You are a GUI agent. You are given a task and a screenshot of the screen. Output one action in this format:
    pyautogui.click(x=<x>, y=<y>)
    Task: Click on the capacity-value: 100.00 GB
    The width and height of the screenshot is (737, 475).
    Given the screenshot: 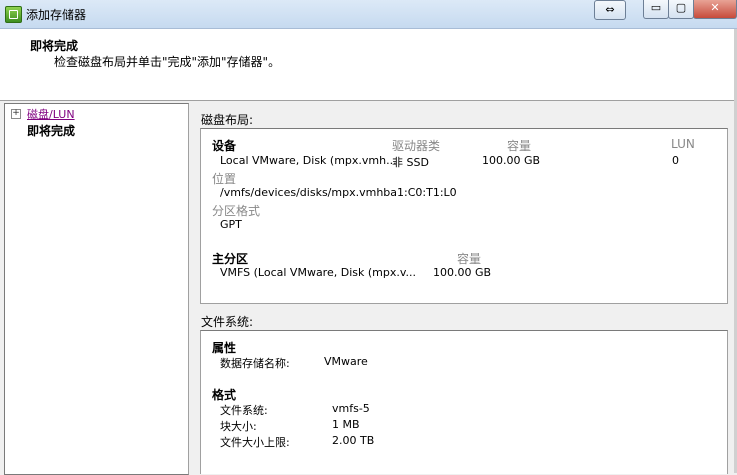 What is the action you would take?
    pyautogui.click(x=511, y=160)
    